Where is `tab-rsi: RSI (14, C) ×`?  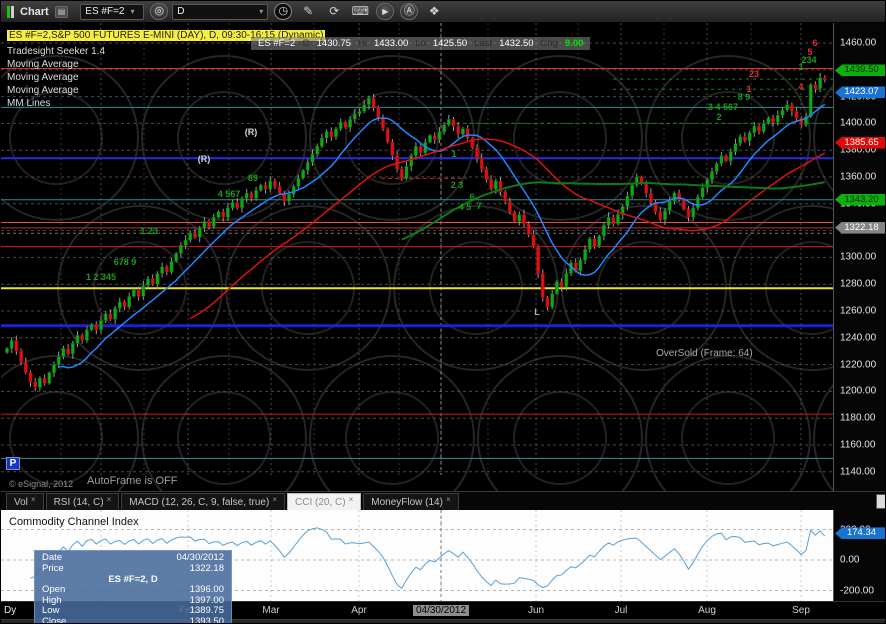
tab-rsi: RSI (14, C) × is located at coordinates (82, 501).